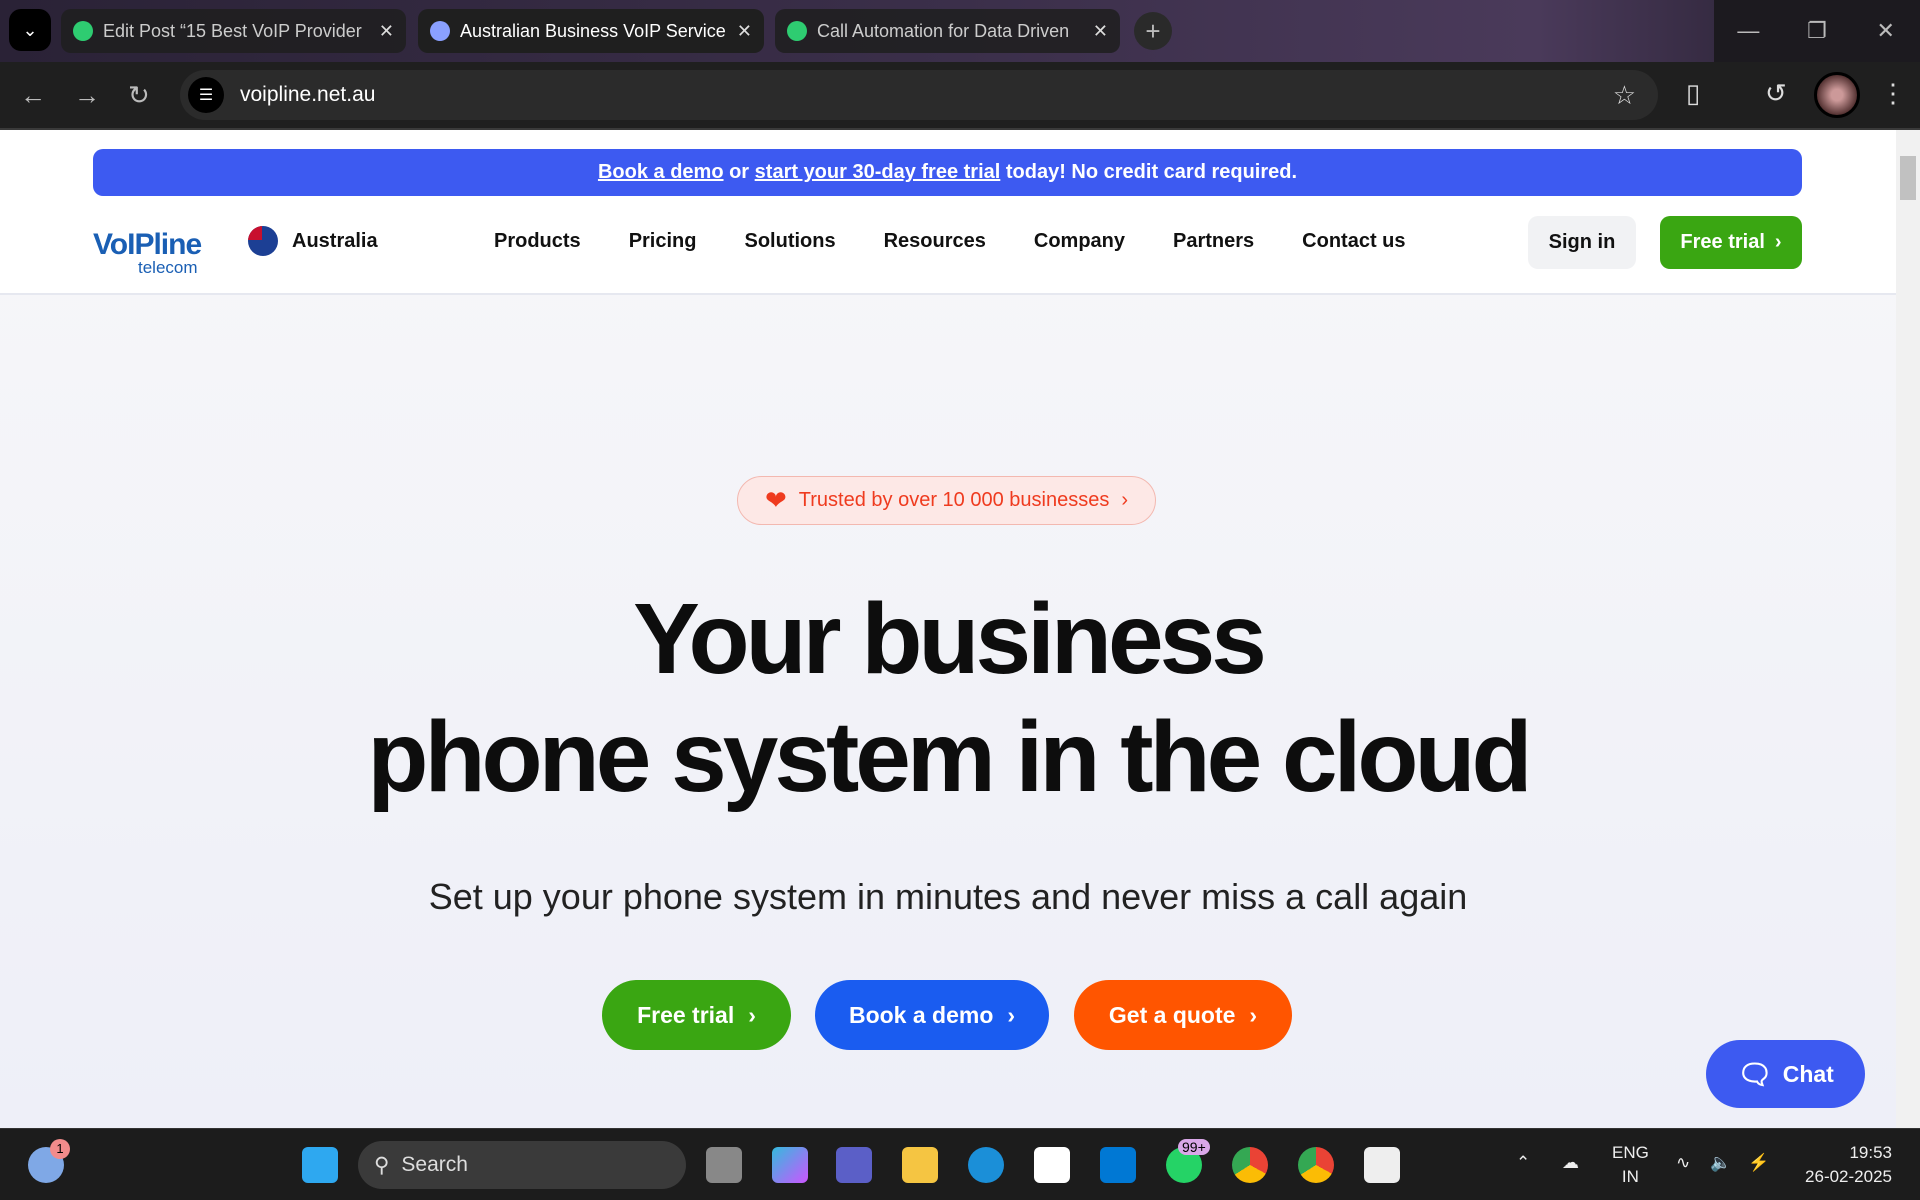 This screenshot has height=1200, width=1920. I want to click on site-settings-icon: ☰, so click(206, 95).